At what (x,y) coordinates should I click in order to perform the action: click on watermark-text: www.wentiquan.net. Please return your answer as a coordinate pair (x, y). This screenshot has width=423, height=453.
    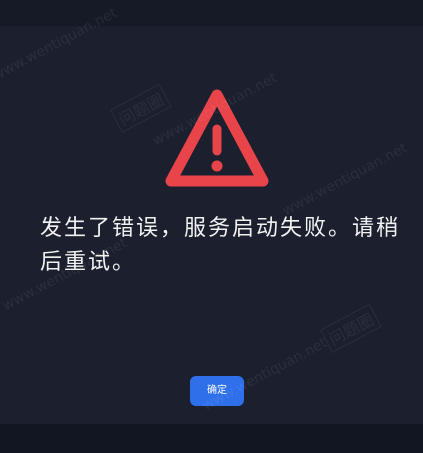
    Looking at the image, I should click on (345, 179).